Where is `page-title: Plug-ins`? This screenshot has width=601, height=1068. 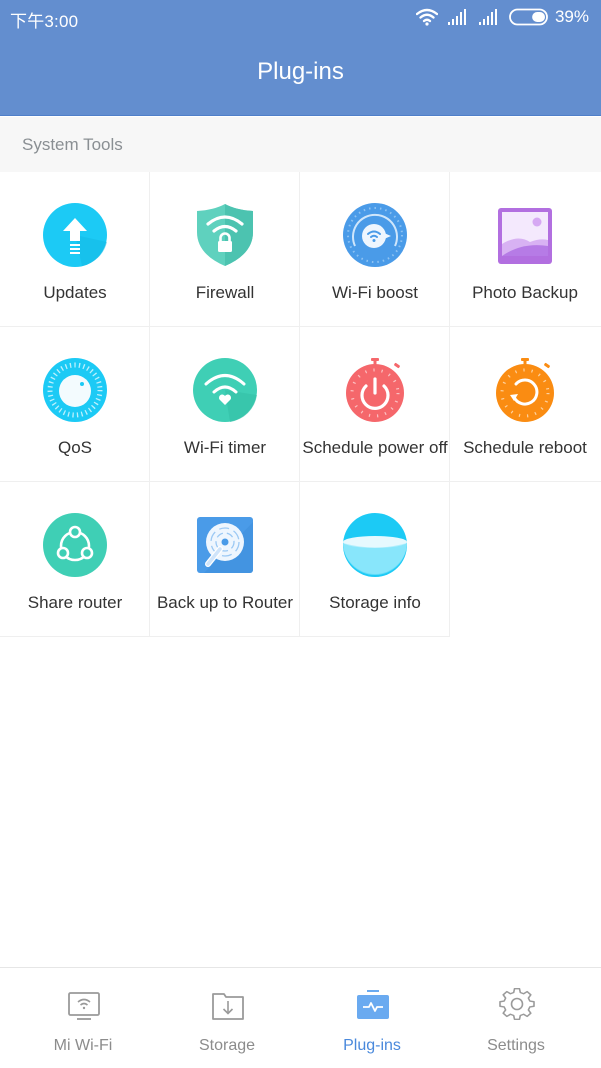
page-title: Plug-ins is located at coordinates (300, 71).